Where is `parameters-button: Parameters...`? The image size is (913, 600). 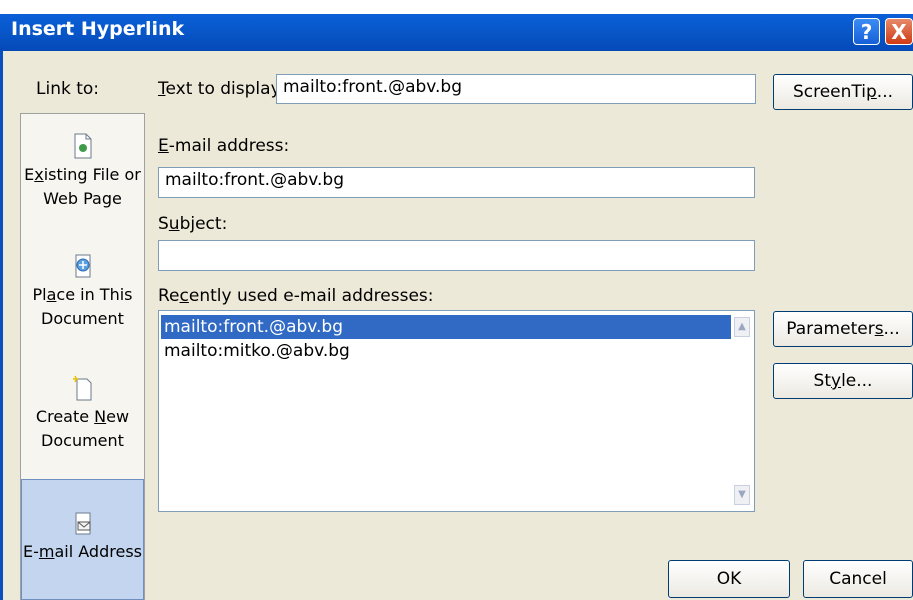
parameters-button: Parameters... is located at coordinates (843, 329).